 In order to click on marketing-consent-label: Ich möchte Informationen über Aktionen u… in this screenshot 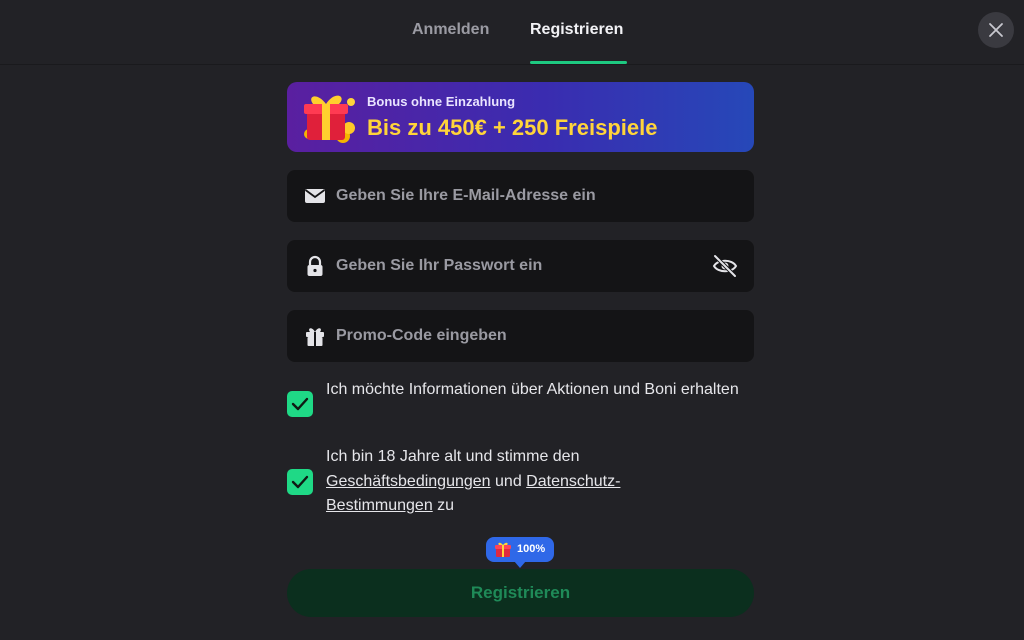, I will do `click(532, 389)`.